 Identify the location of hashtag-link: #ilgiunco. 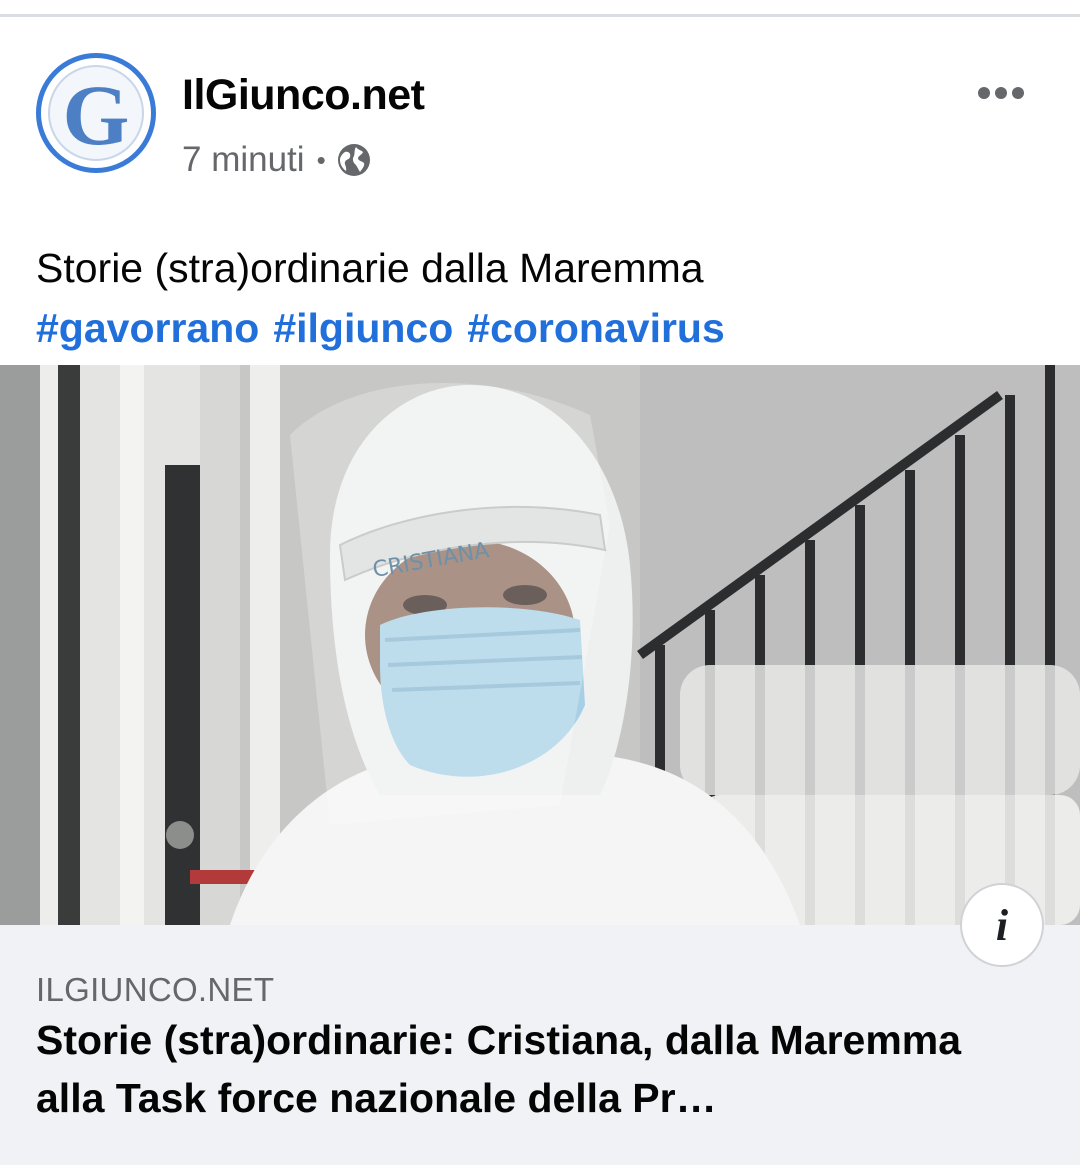
(363, 328).